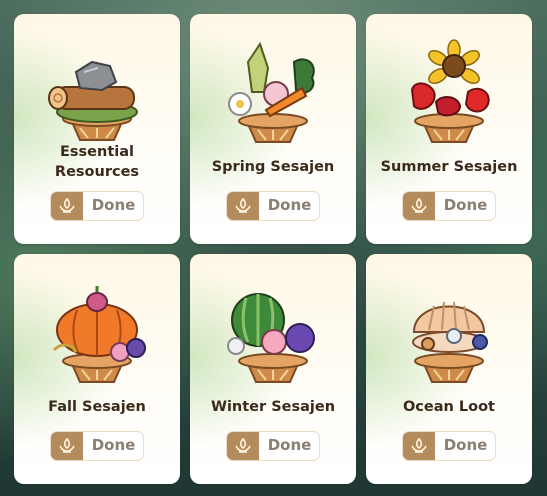  What do you see at coordinates (450, 342) in the screenshot?
I see `pearl-shell-offering-icon` at bounding box center [450, 342].